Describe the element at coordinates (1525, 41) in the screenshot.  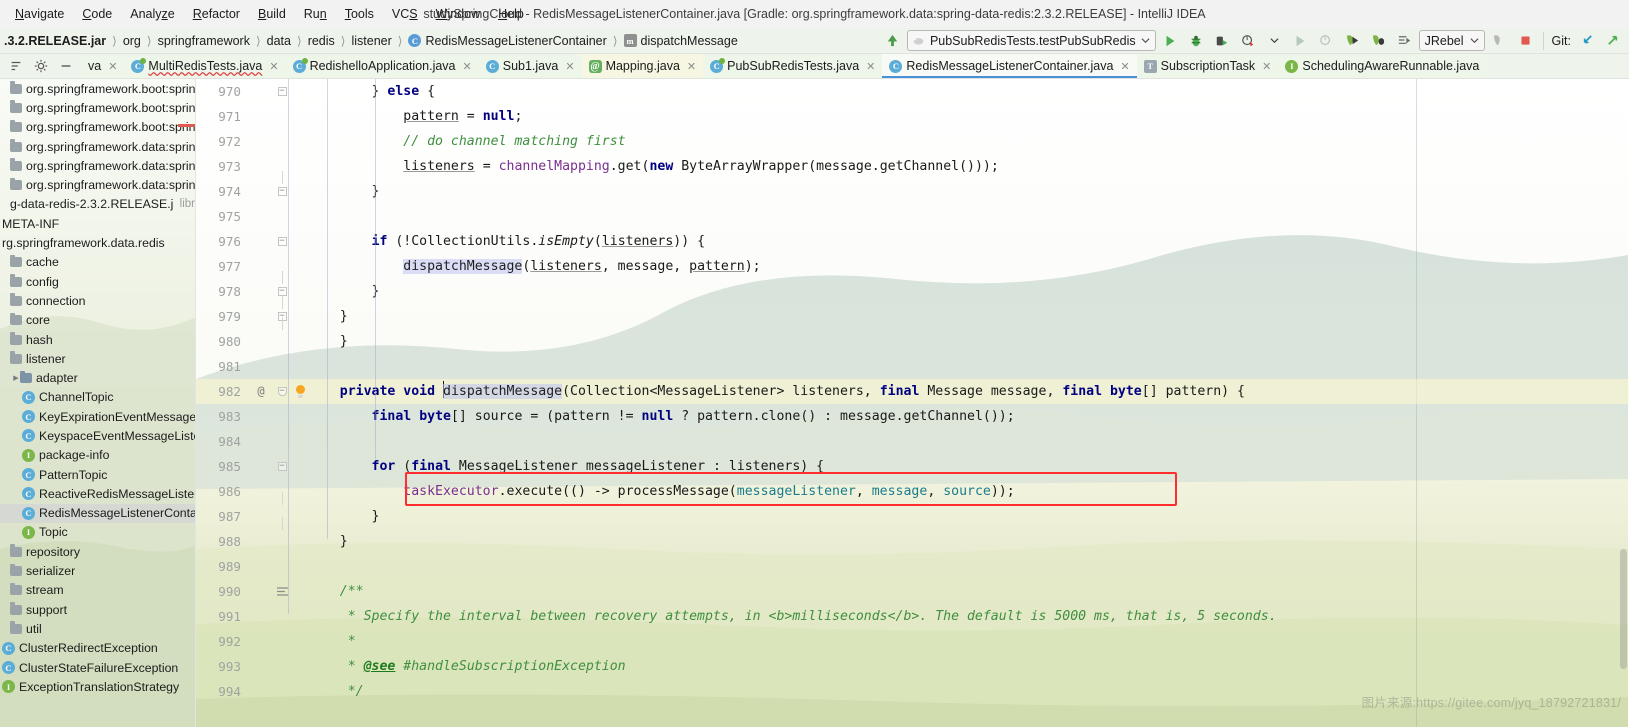
I see `stop-button` at that location.